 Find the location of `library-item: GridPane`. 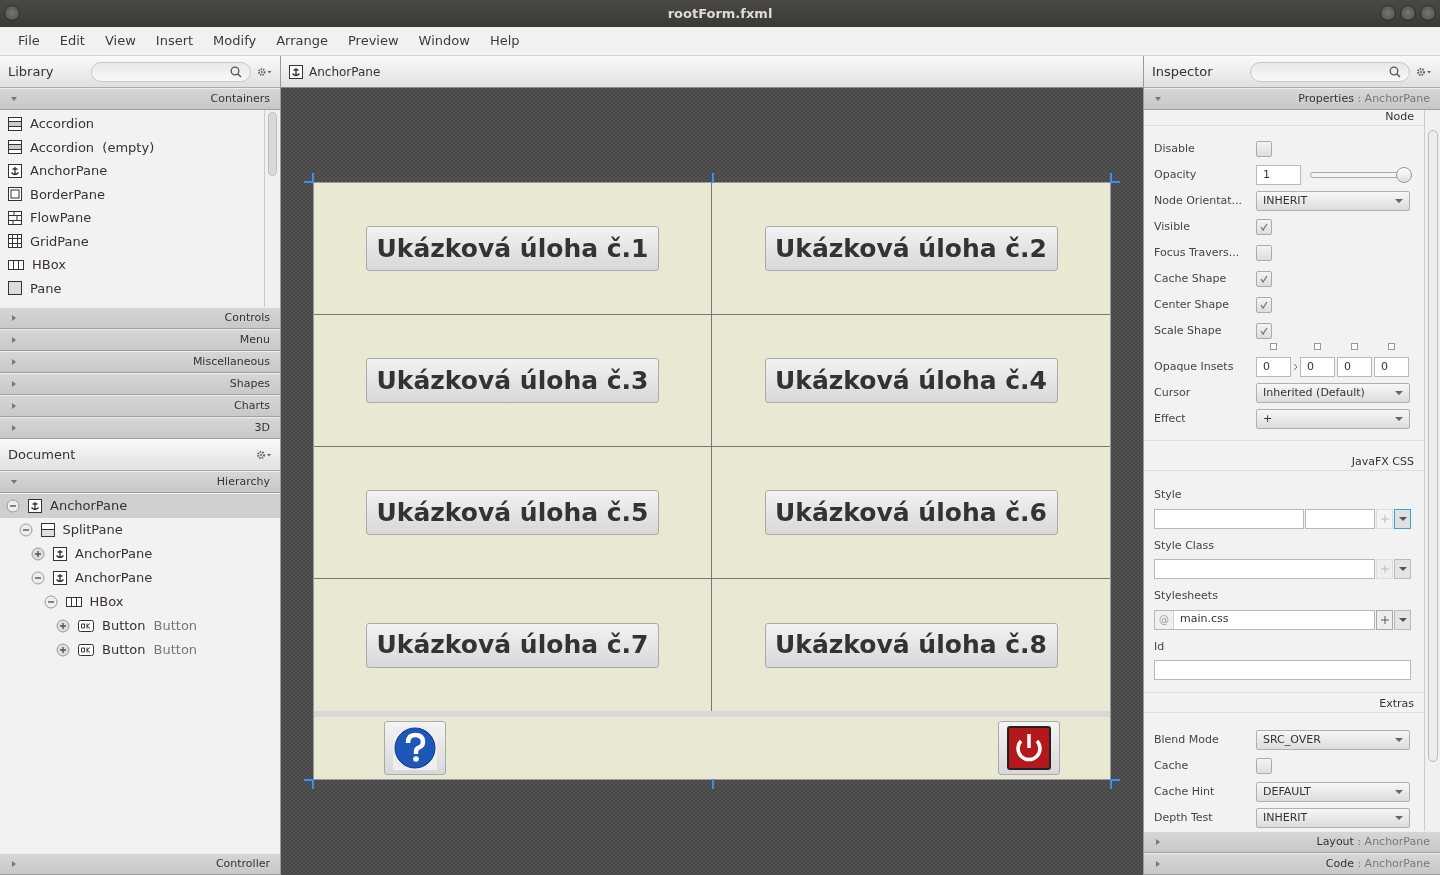

library-item: GridPane is located at coordinates (132, 241).